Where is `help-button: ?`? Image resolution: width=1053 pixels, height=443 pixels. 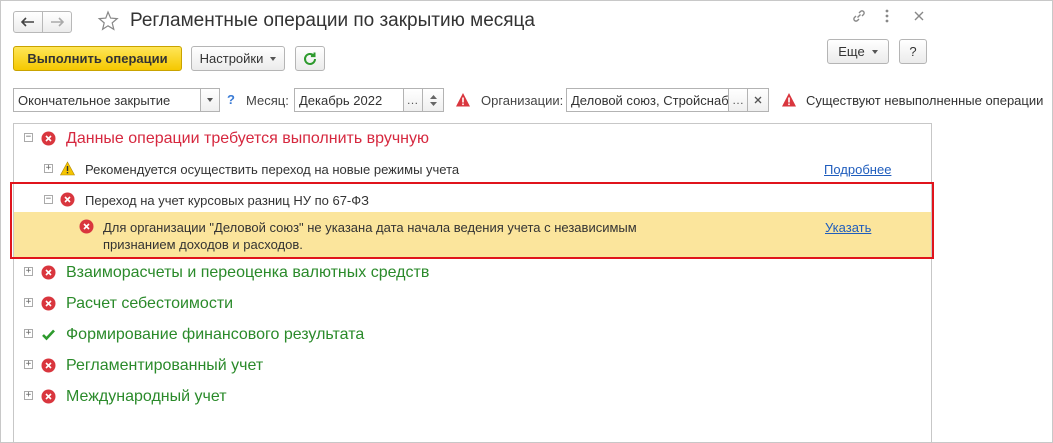 help-button: ? is located at coordinates (913, 51).